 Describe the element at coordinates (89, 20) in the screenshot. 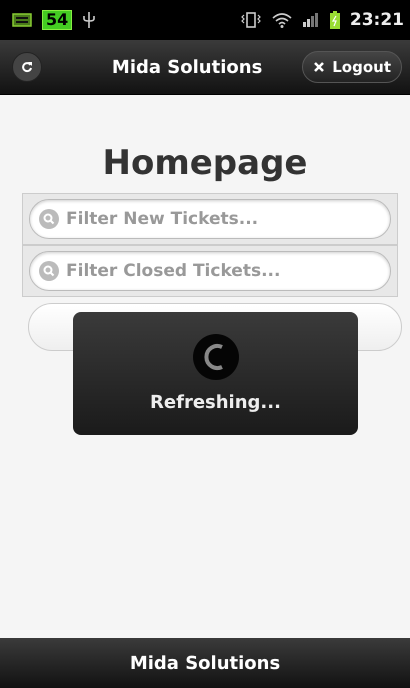

I see `usb-icon` at that location.